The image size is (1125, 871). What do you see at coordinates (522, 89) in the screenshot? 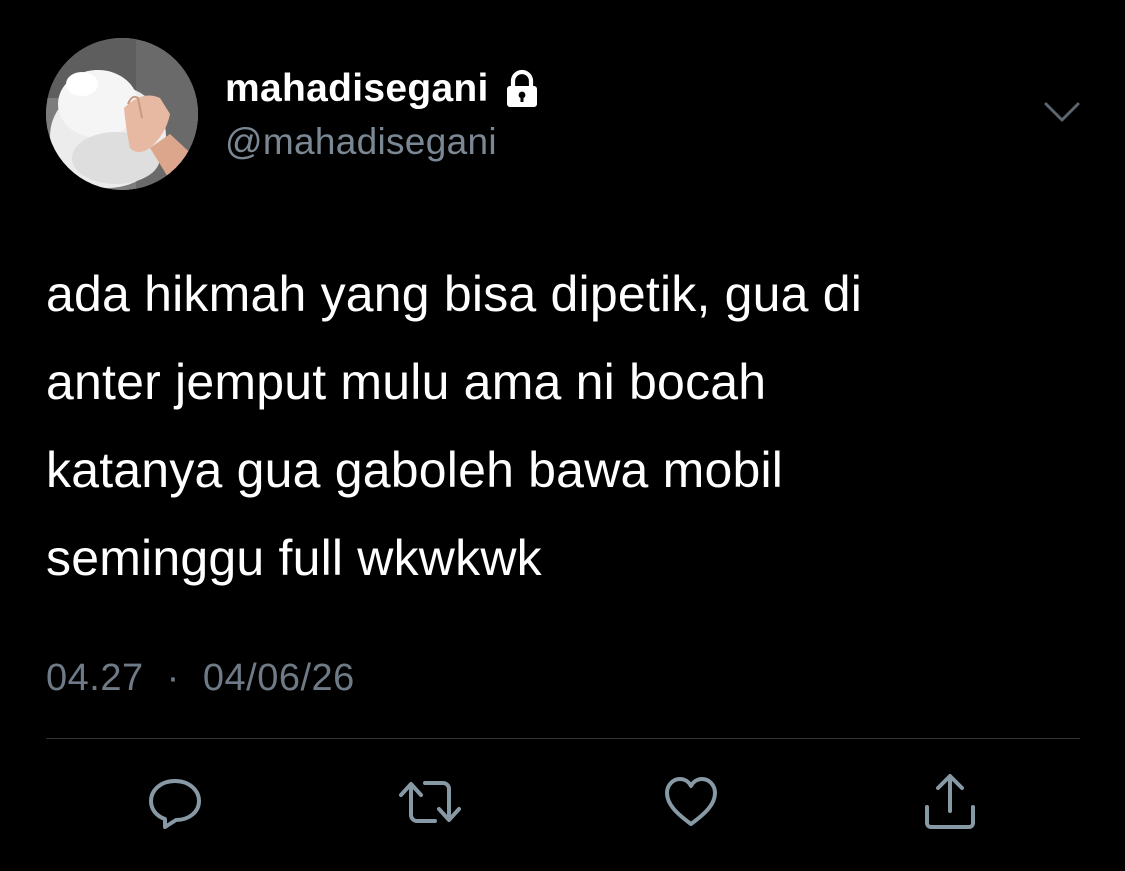
I see `lock-icon` at bounding box center [522, 89].